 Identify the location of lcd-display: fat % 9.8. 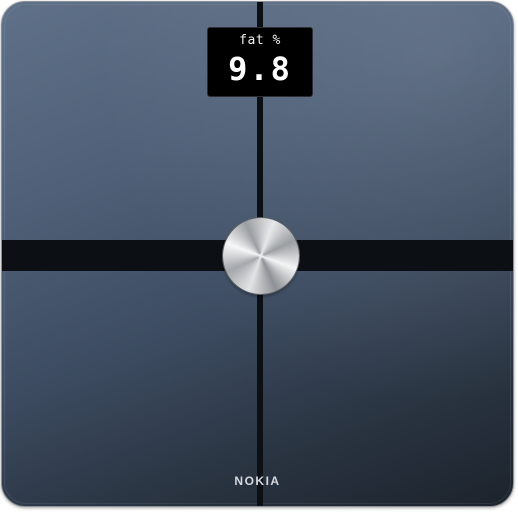
(260, 62).